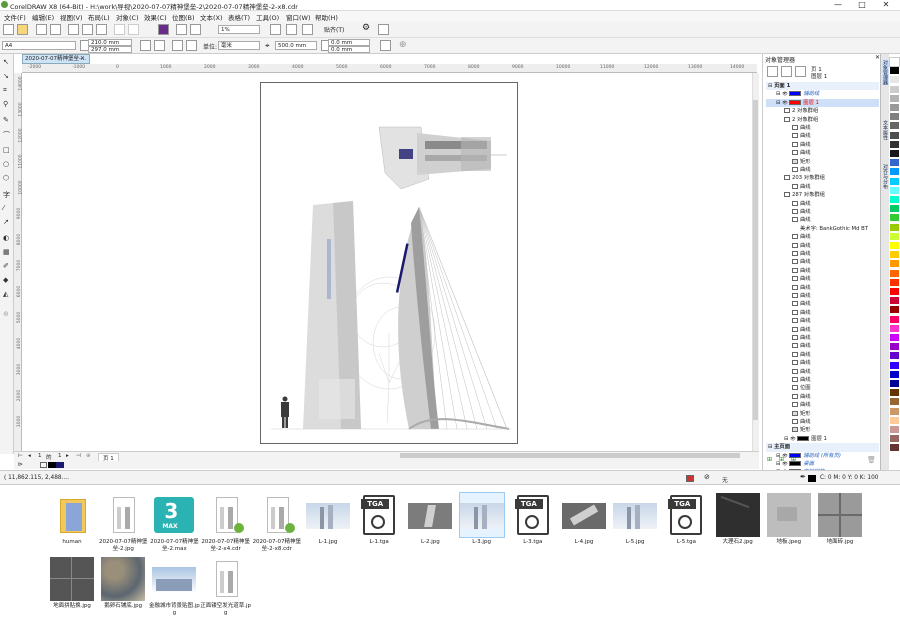  What do you see at coordinates (8, 29) in the screenshot?
I see `new-document-icon` at bounding box center [8, 29].